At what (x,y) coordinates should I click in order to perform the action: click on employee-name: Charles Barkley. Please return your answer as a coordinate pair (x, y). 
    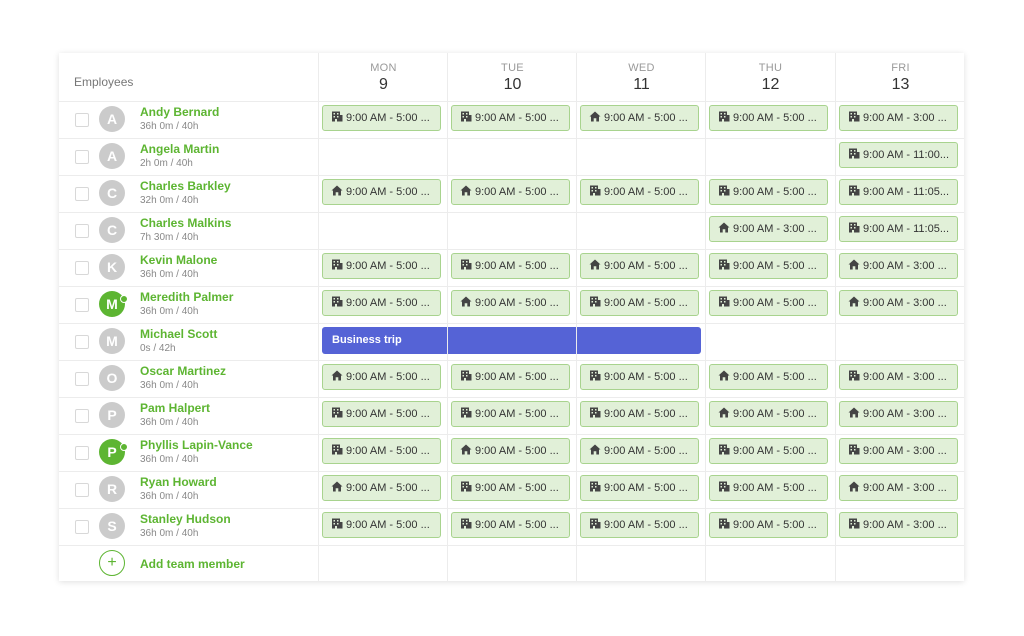
    Looking at the image, I should click on (185, 186).